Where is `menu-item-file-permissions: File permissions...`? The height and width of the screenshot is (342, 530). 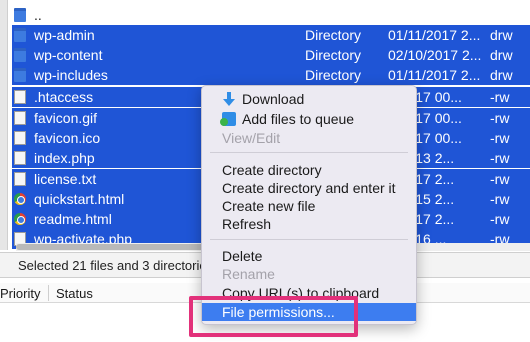 menu-item-file-permissions: File permissions... is located at coordinates (309, 312).